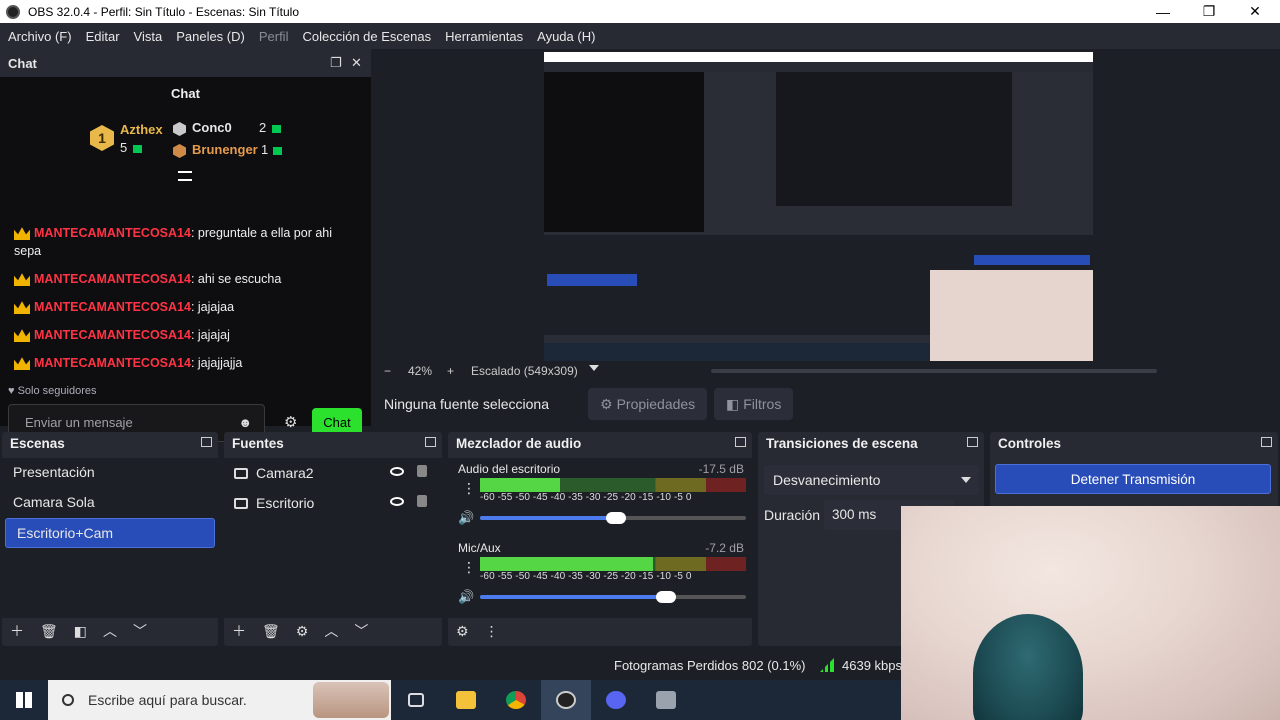 This screenshot has width=1280, height=720. I want to click on add-source-icon: ＋, so click(239, 631).